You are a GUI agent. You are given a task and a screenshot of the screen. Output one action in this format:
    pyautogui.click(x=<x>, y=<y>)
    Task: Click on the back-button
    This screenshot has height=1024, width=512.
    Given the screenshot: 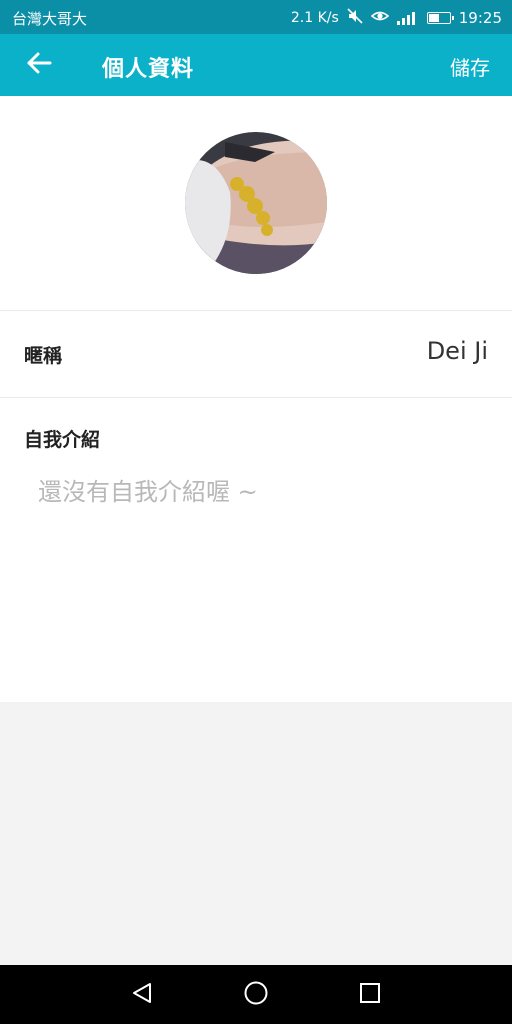 What is the action you would take?
    pyautogui.click(x=39, y=65)
    